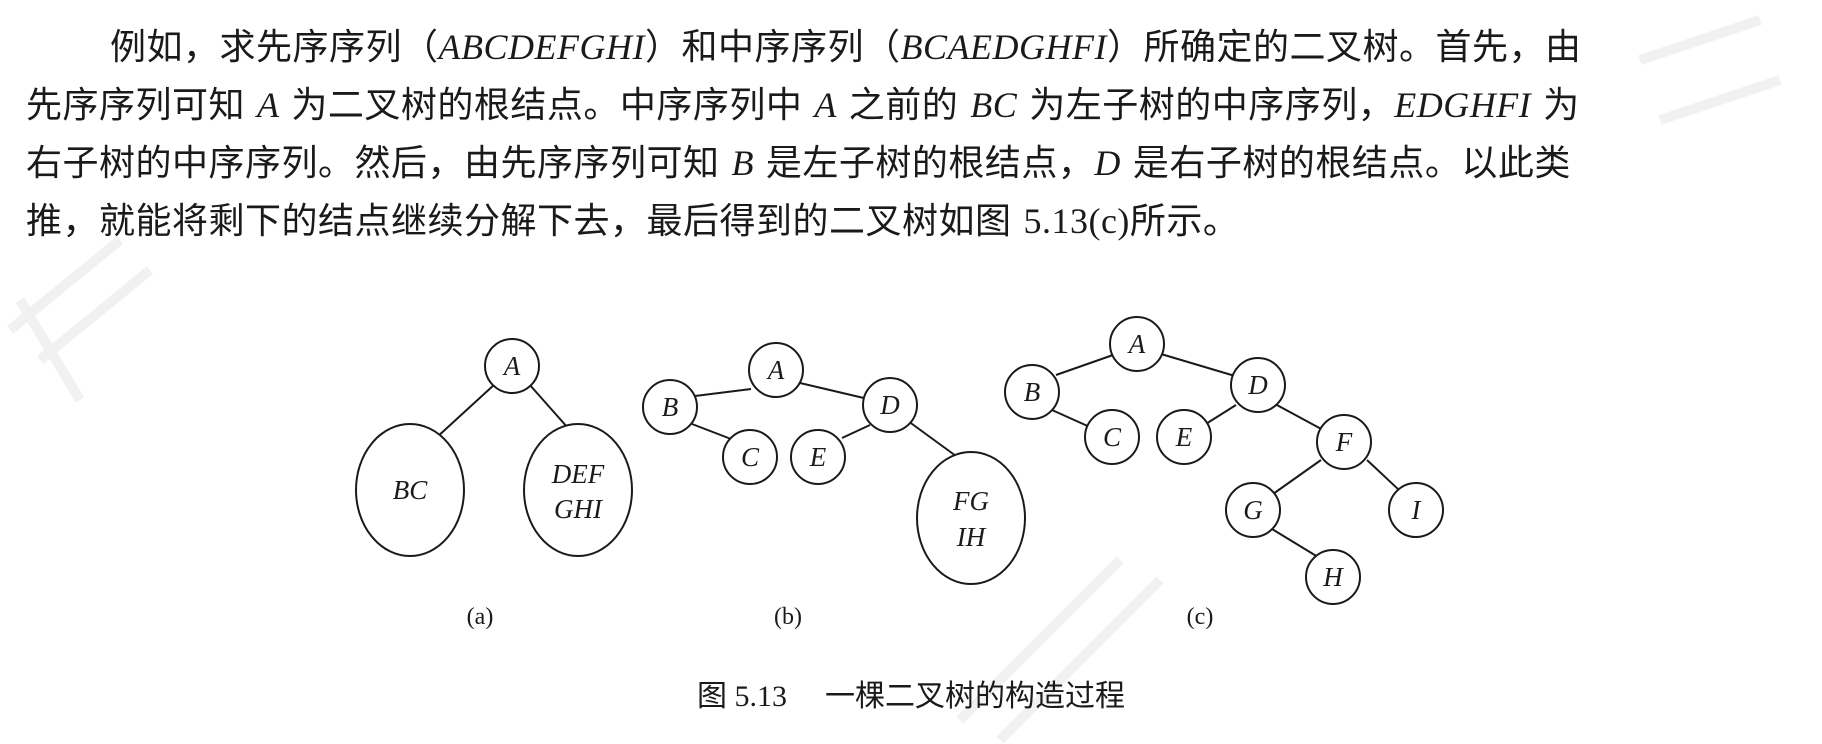 Image resolution: width=1822 pixels, height=744 pixels. I want to click on figure-sublabel-c: (c), so click(1200, 617).